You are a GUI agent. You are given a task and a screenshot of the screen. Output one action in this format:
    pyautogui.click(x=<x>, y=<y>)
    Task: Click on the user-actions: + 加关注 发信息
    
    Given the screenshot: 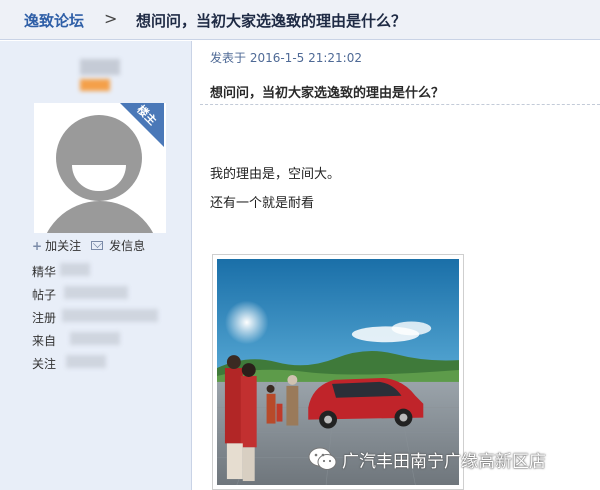 What is the action you would take?
    pyautogui.click(x=88, y=245)
    